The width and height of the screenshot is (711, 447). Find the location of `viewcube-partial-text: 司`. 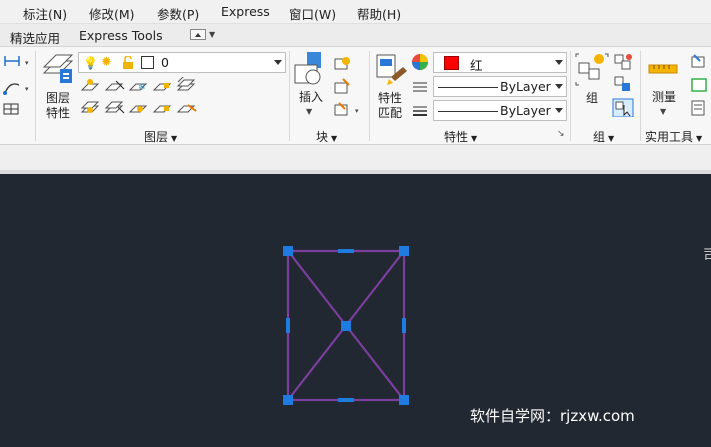

viewcube-partial-text: 司 is located at coordinates (707, 255).